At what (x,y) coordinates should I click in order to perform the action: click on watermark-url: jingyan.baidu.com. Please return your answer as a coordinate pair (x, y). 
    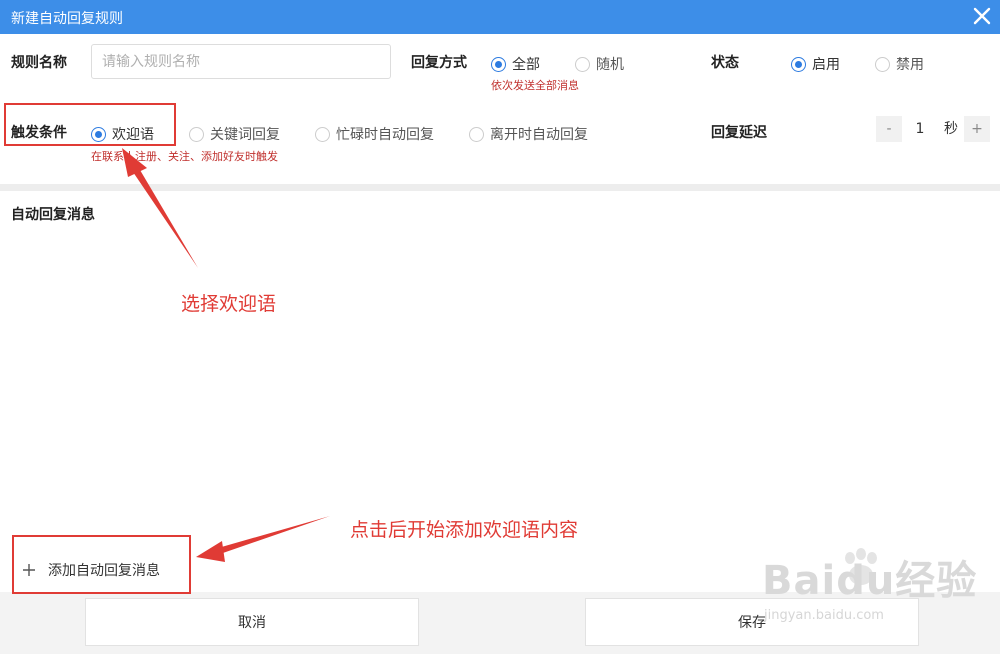
    Looking at the image, I should click on (824, 615).